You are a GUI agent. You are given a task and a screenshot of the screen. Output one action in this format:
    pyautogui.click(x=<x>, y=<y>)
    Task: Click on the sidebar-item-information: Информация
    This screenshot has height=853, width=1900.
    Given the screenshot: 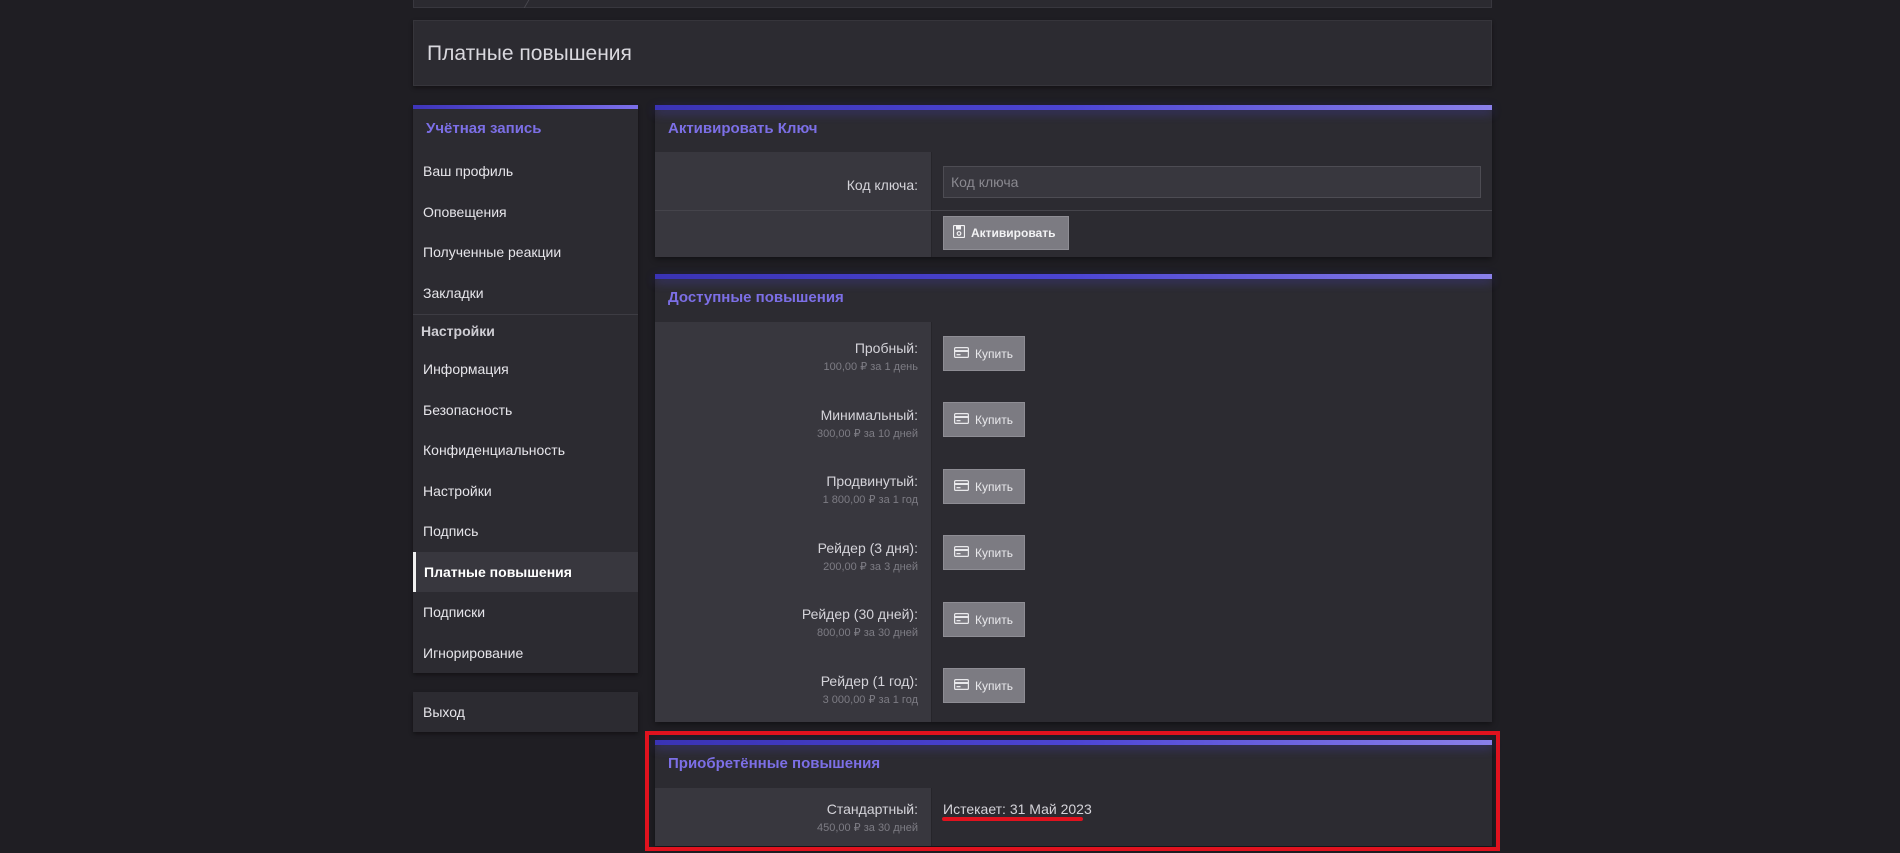 What is the action you would take?
    pyautogui.click(x=525, y=369)
    